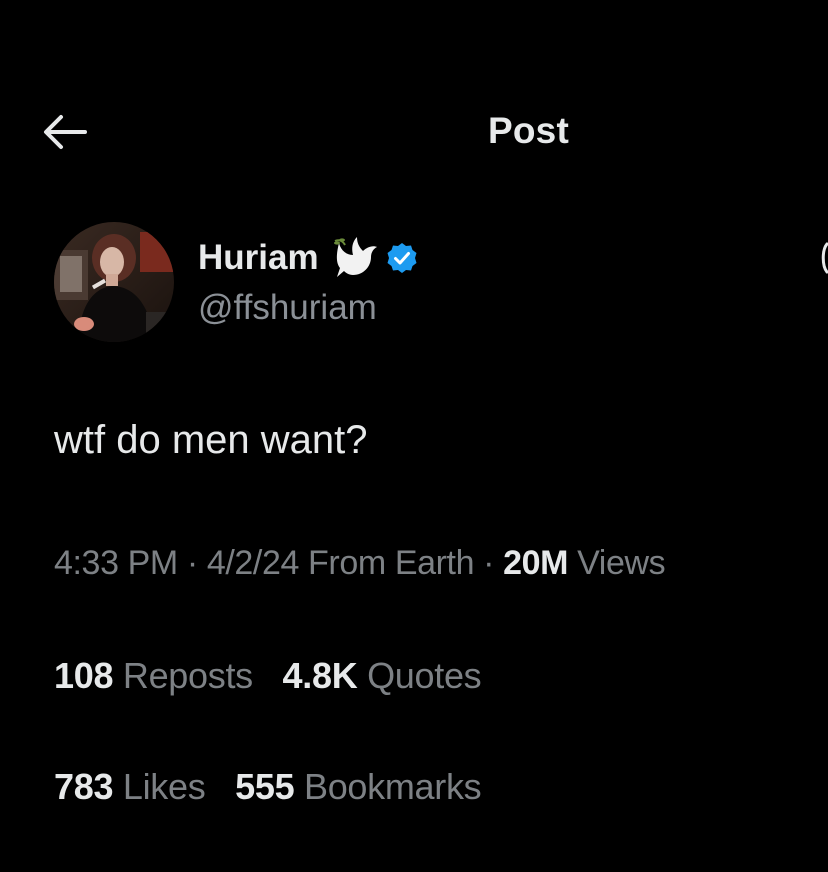 Image resolution: width=828 pixels, height=872 pixels. I want to click on engagement-row-2: 783 Likes 555 Bookmarks, so click(277, 787).